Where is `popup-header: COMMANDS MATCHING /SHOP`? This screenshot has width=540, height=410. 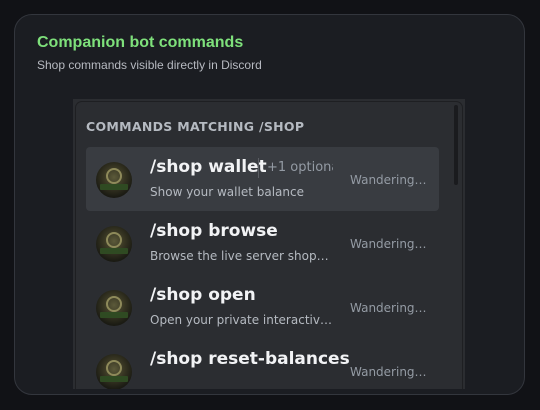 popup-header: COMMANDS MATCHING /SHOP is located at coordinates (195, 126).